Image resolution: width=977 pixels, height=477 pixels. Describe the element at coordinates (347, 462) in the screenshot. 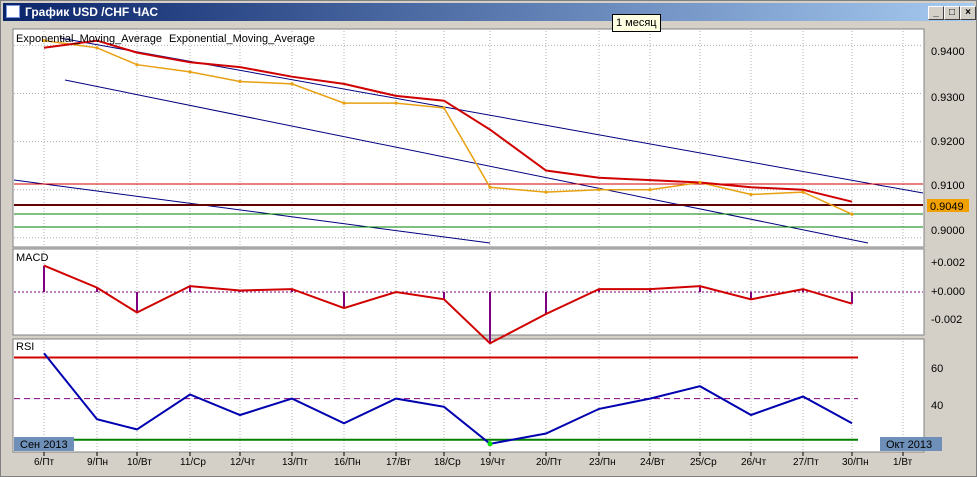

I see `date-tick-label: 16/Пн` at that location.